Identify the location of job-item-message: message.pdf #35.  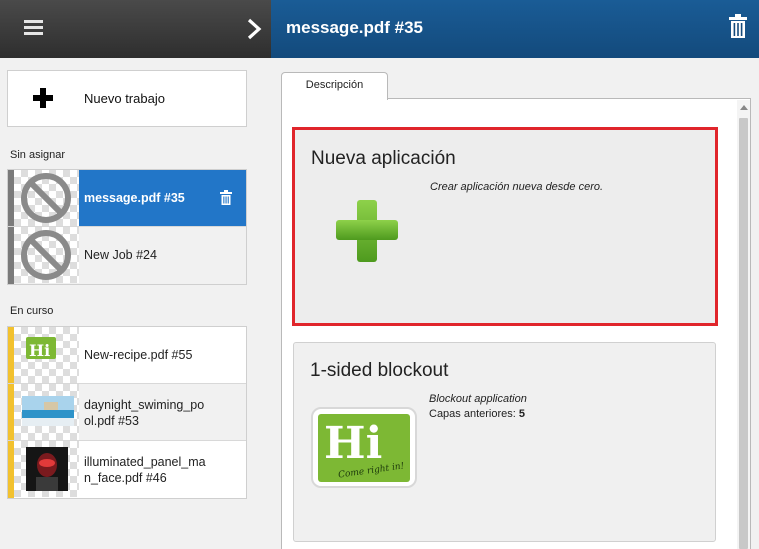
(127, 198).